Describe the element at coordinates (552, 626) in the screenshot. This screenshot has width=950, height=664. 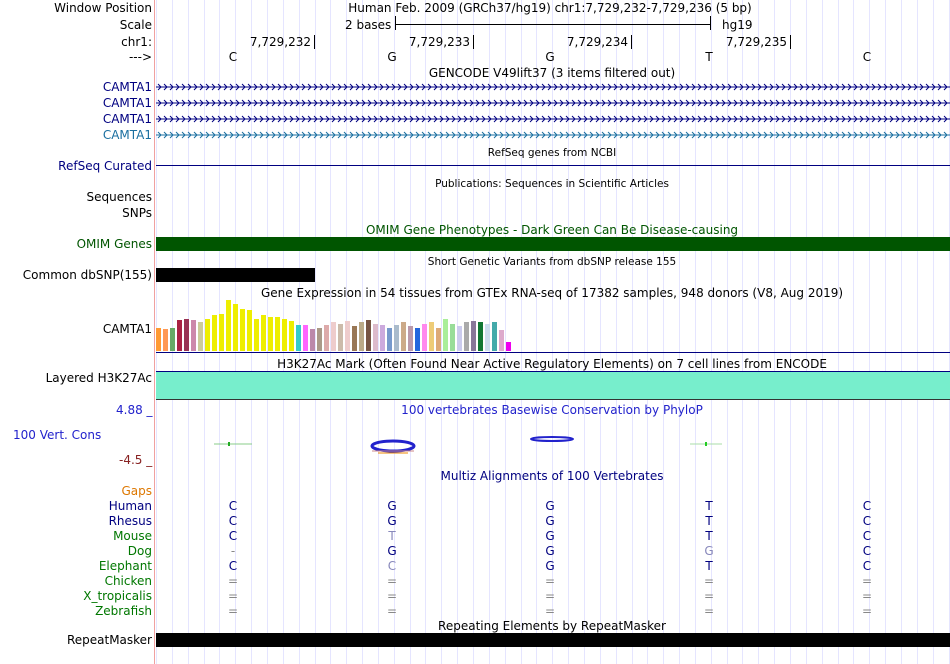
I see `repeat-title: Repeating Elements by RepeatMasker` at that location.